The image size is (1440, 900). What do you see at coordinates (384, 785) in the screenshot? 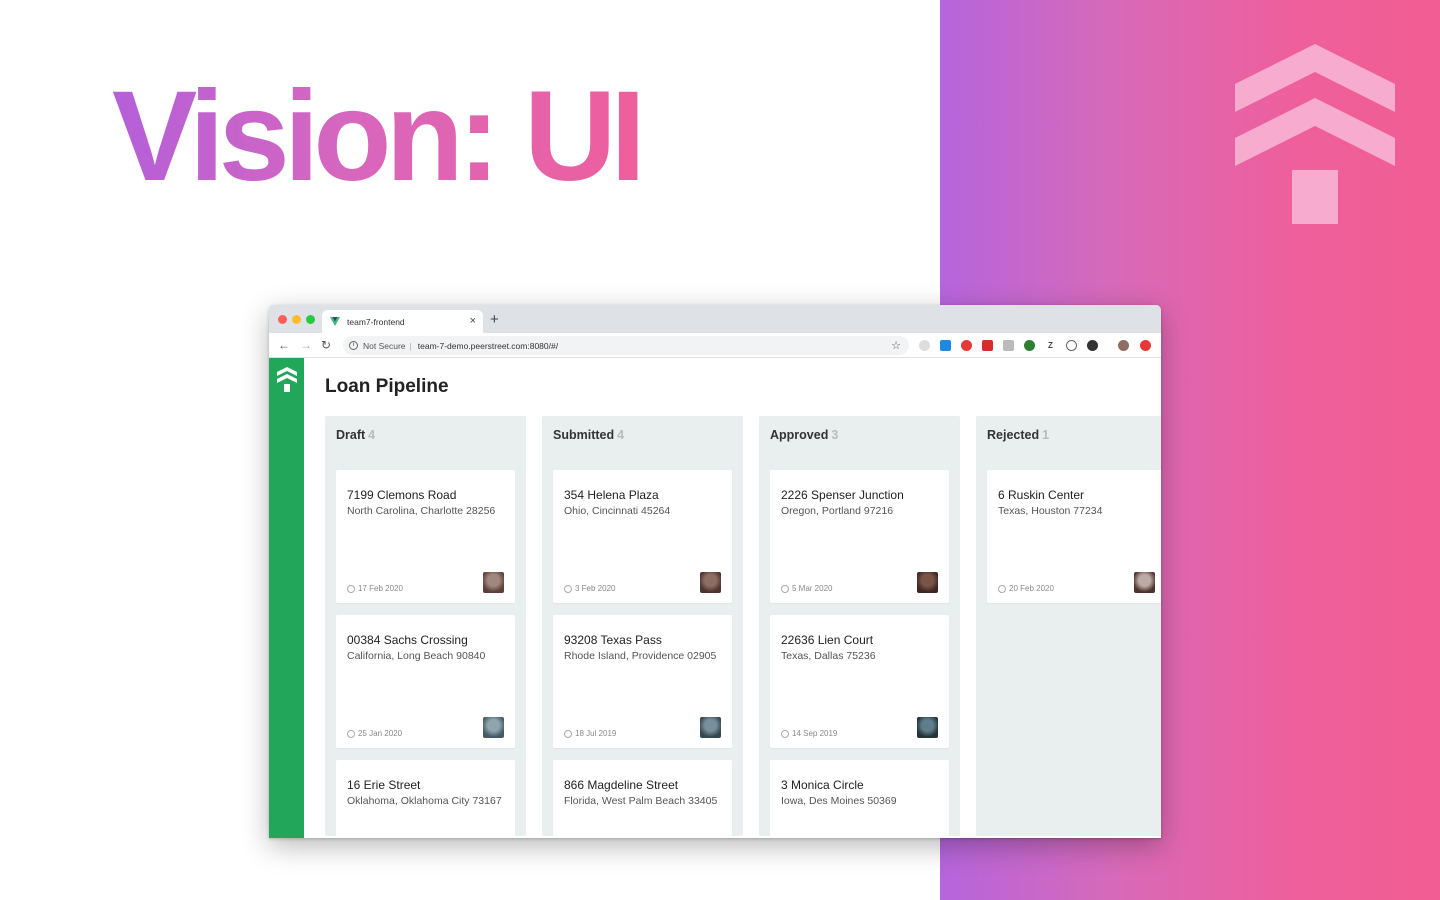
I see `card-street: 16 Erie Street` at bounding box center [384, 785].